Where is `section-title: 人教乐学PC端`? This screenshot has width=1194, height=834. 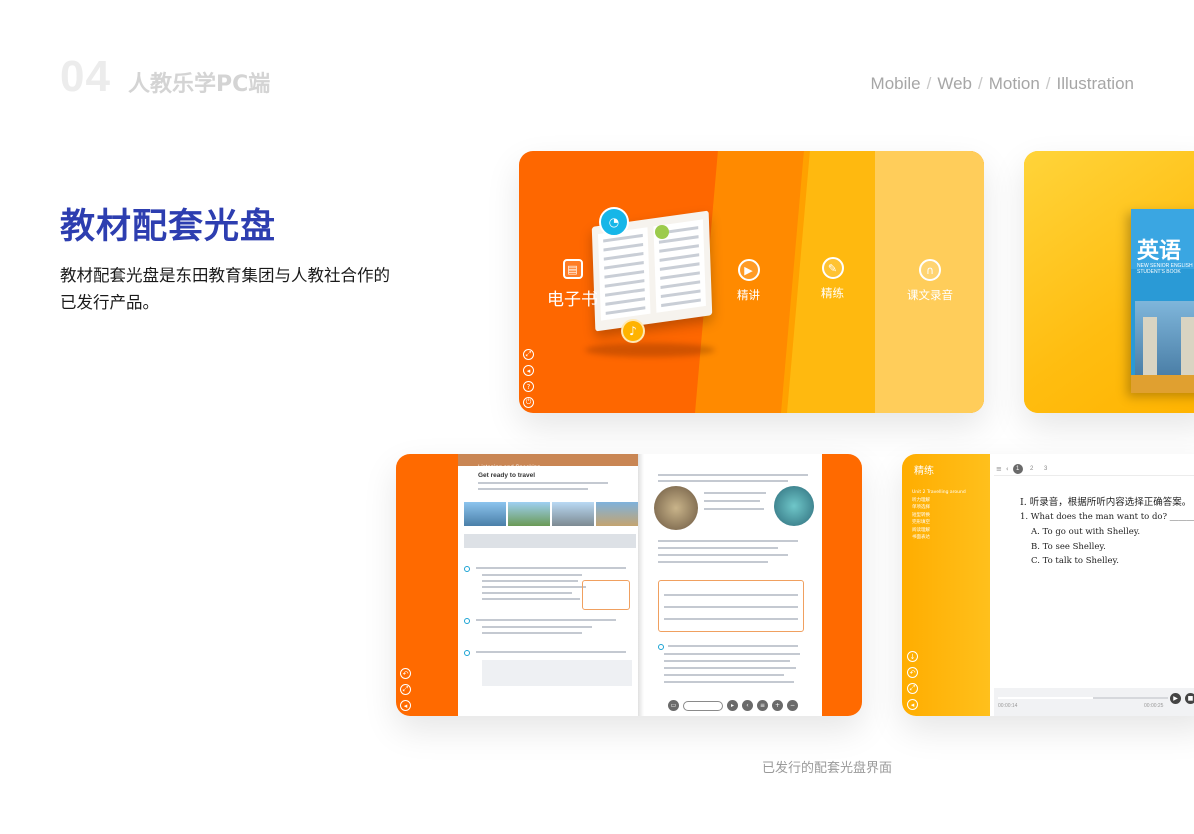 section-title: 人教乐学PC端 is located at coordinates (199, 84).